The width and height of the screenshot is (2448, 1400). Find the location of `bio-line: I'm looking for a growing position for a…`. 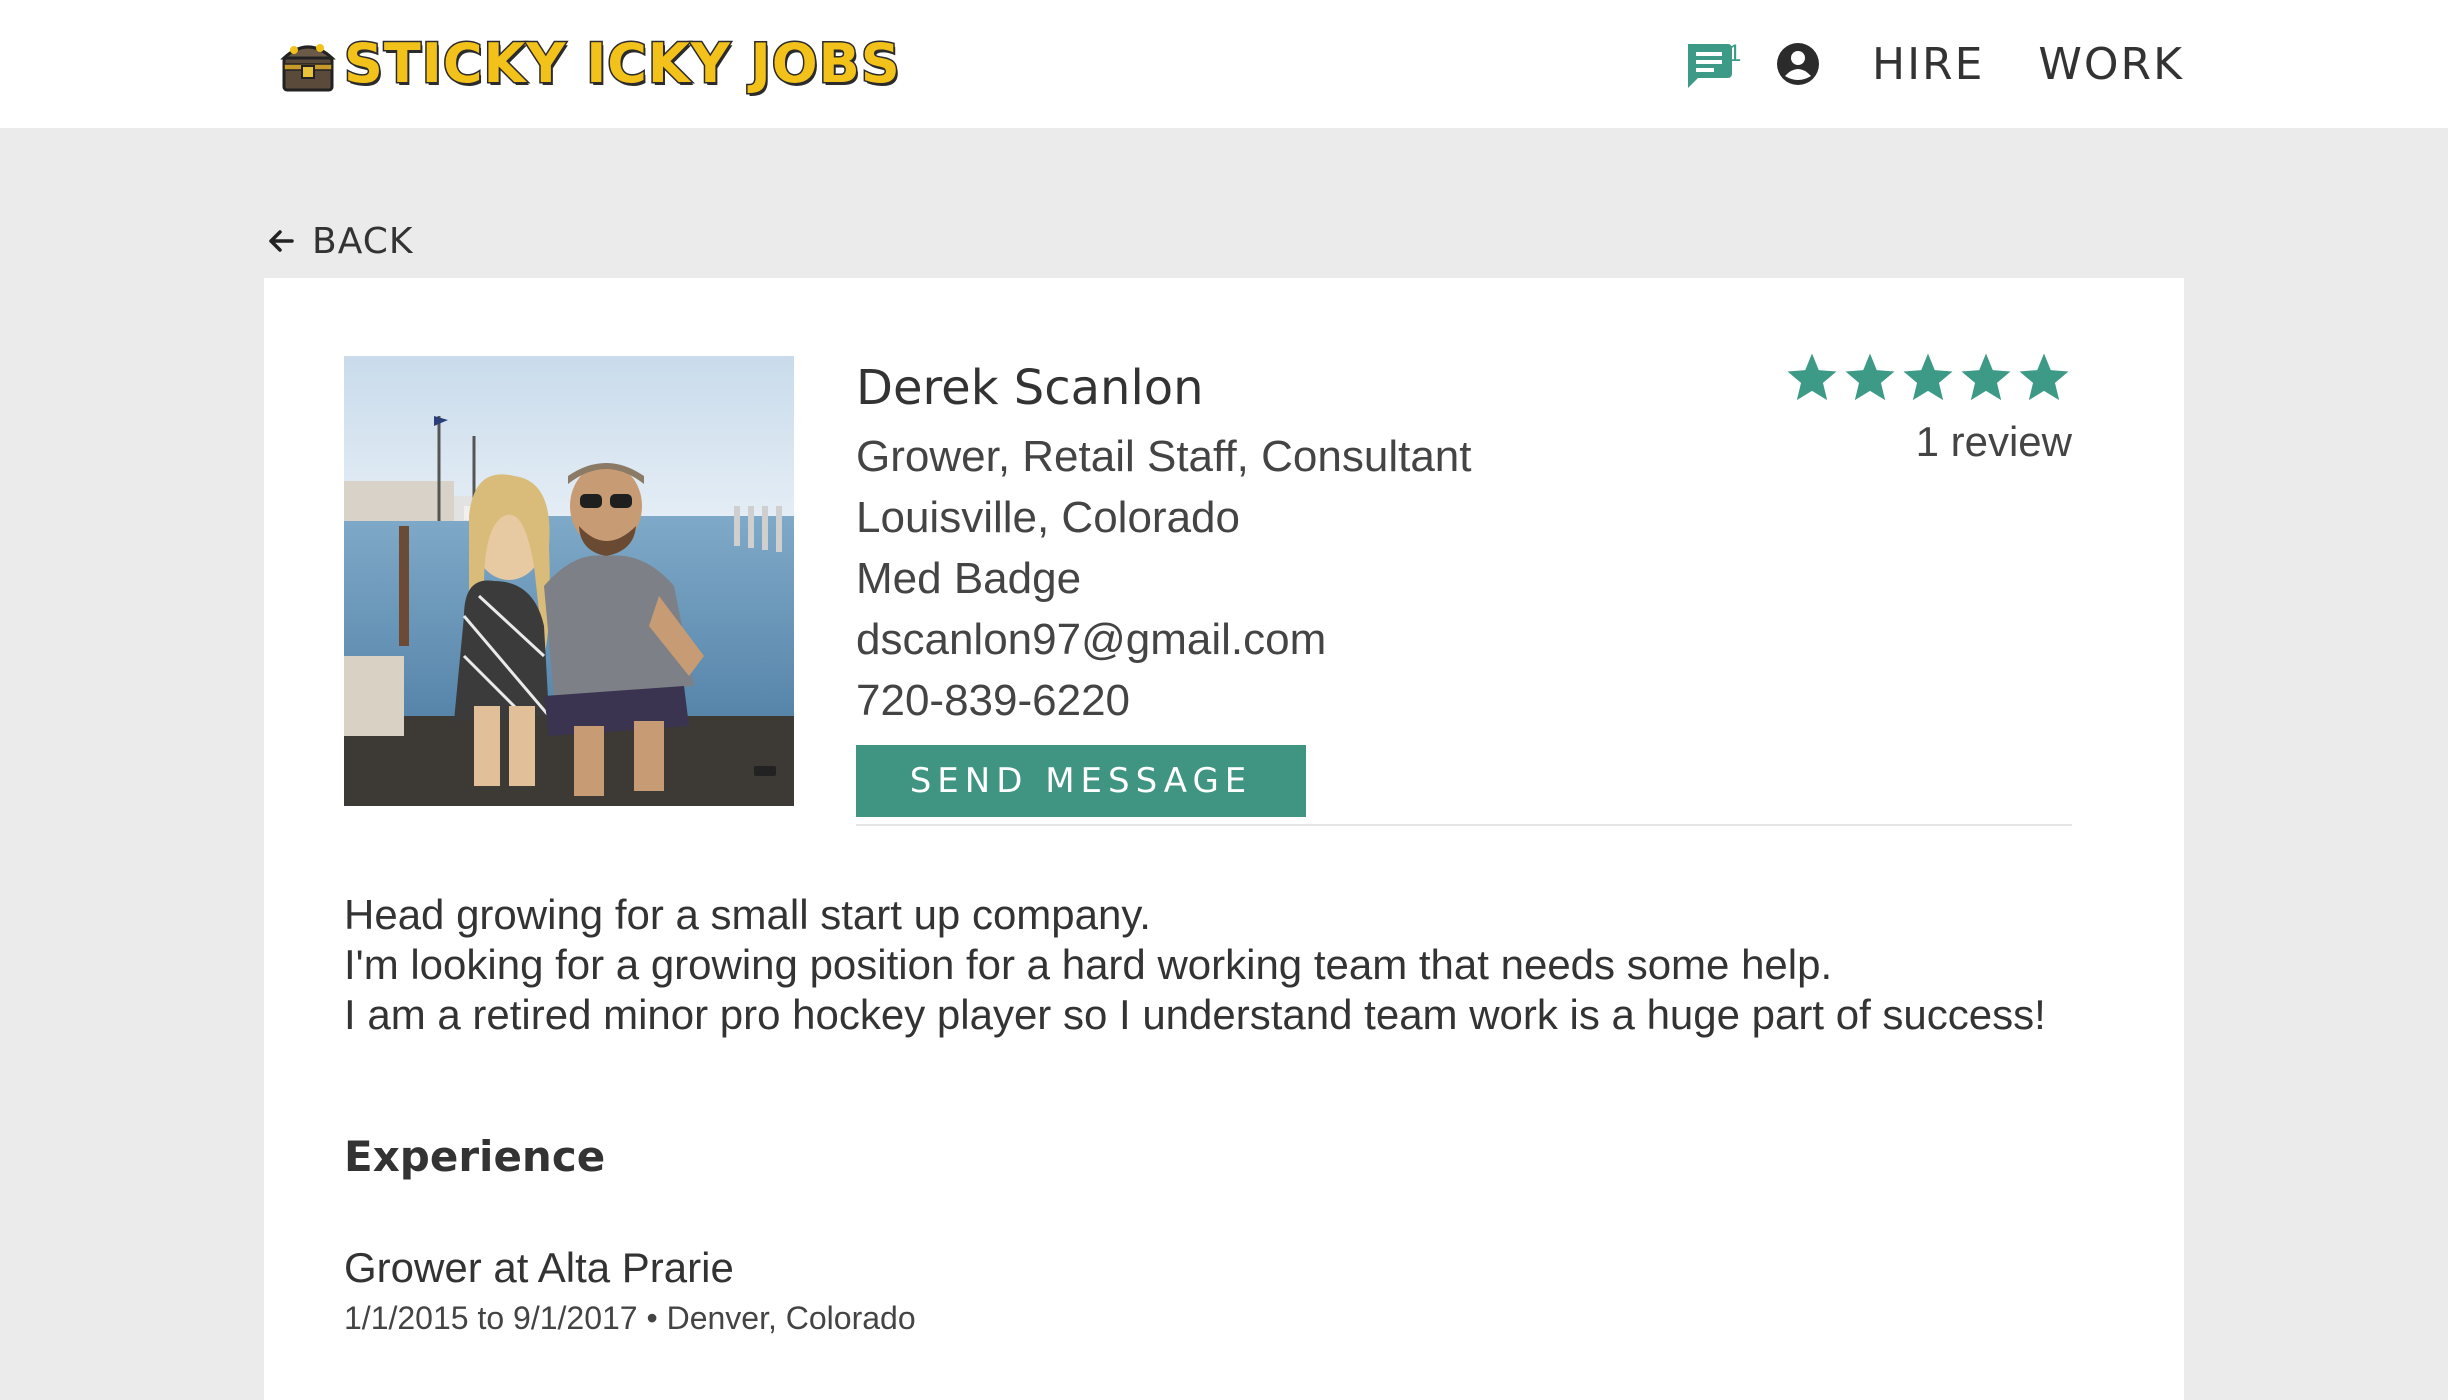

bio-line: I'm looking for a growing position for a… is located at coordinates (1088, 964).